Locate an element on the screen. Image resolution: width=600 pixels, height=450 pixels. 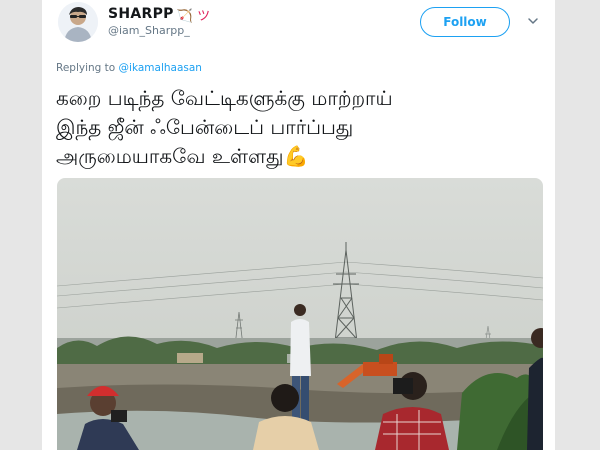
tweet-text-line-1: கறை படிந்த வேட்டிகளுக்கு மாற்றாய் is located at coordinates (224, 98).